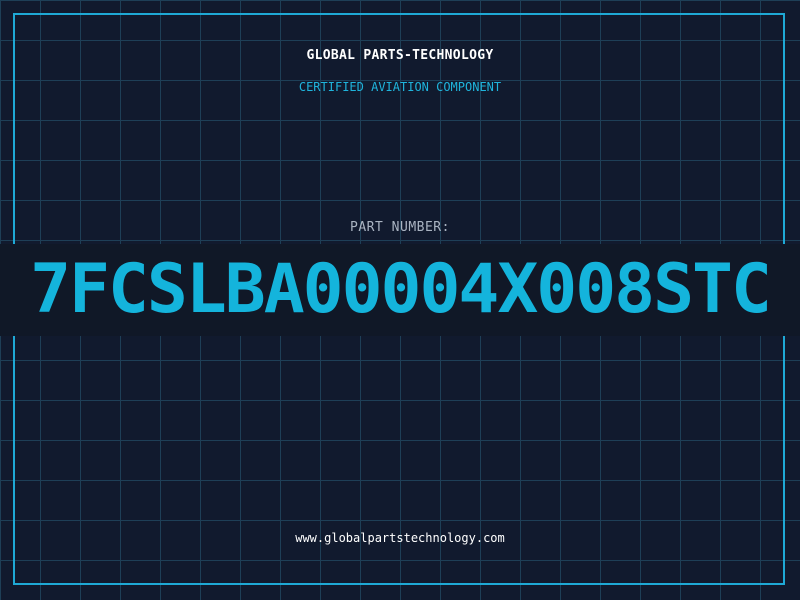 The image size is (800, 600). I want to click on part-number-label: PART NUMBER:, so click(400, 227).